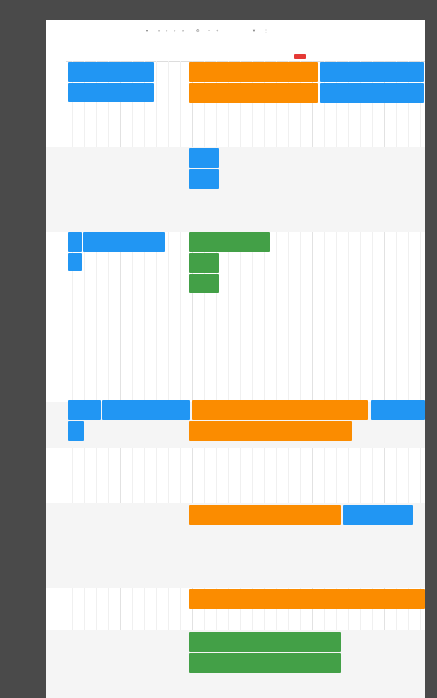  I want to click on previous-icon: ‹, so click(166, 30).